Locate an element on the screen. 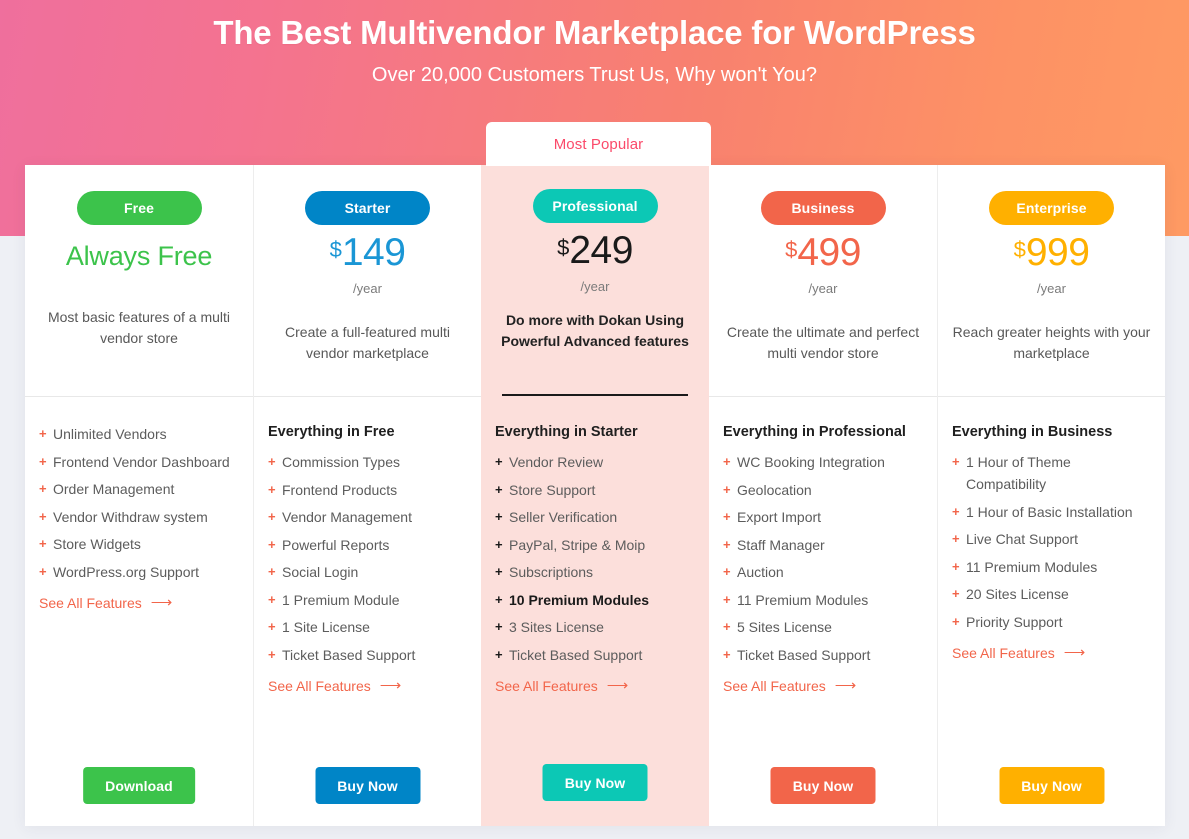  plan-price-amount: 149 is located at coordinates (373, 252).